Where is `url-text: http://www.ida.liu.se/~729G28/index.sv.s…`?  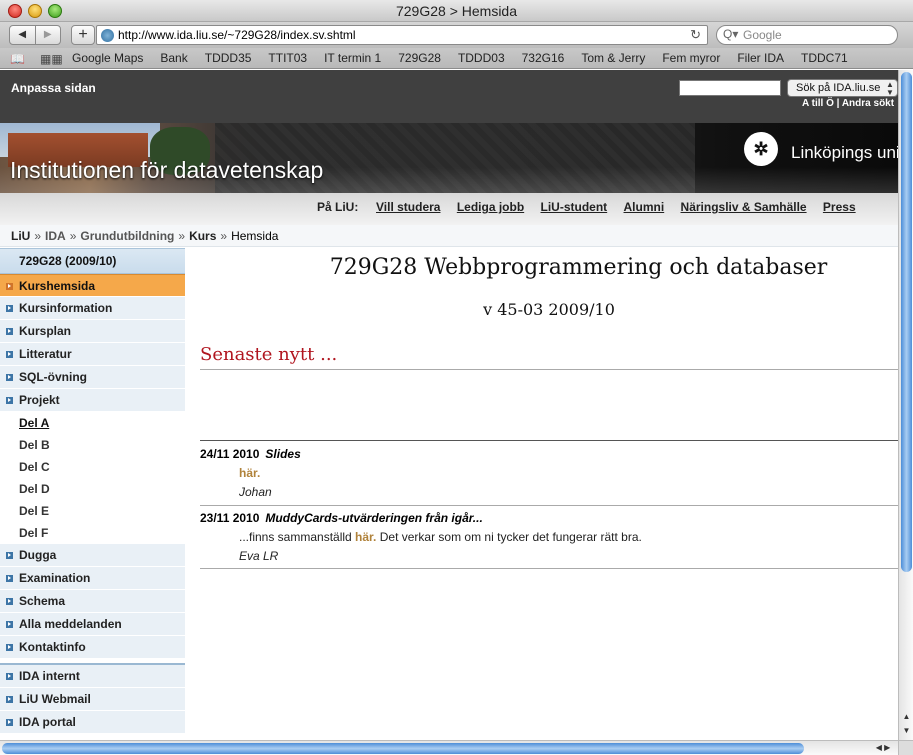 url-text: http://www.ida.liu.se/~729G28/index.sv.s… is located at coordinates (237, 35).